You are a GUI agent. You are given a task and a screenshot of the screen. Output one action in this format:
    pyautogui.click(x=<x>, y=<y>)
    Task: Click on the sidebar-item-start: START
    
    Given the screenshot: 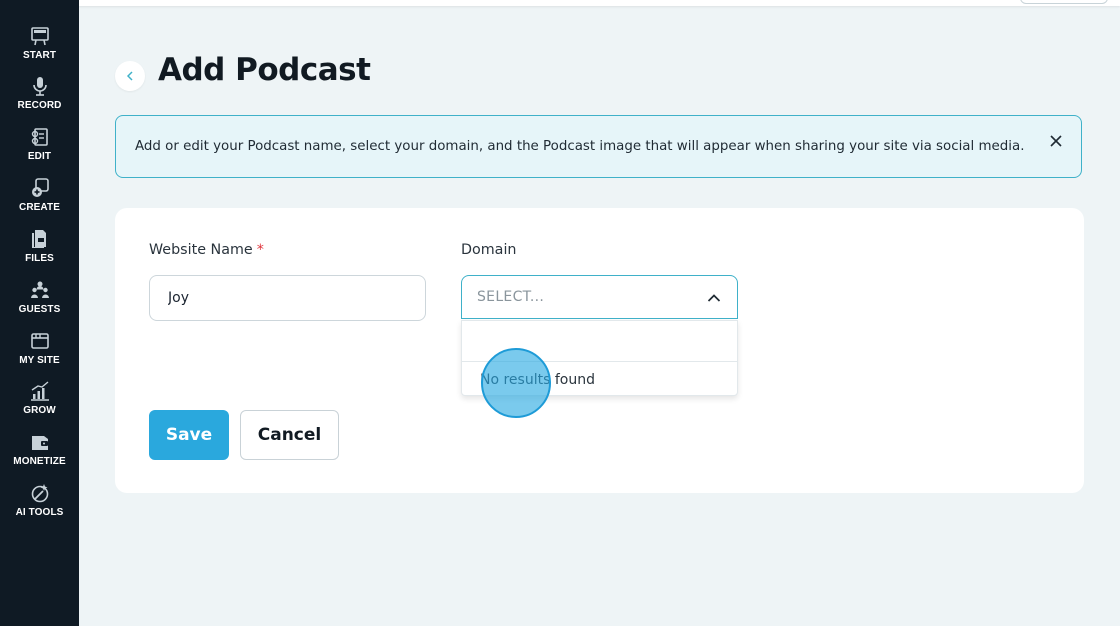 What is the action you would take?
    pyautogui.click(x=39, y=47)
    